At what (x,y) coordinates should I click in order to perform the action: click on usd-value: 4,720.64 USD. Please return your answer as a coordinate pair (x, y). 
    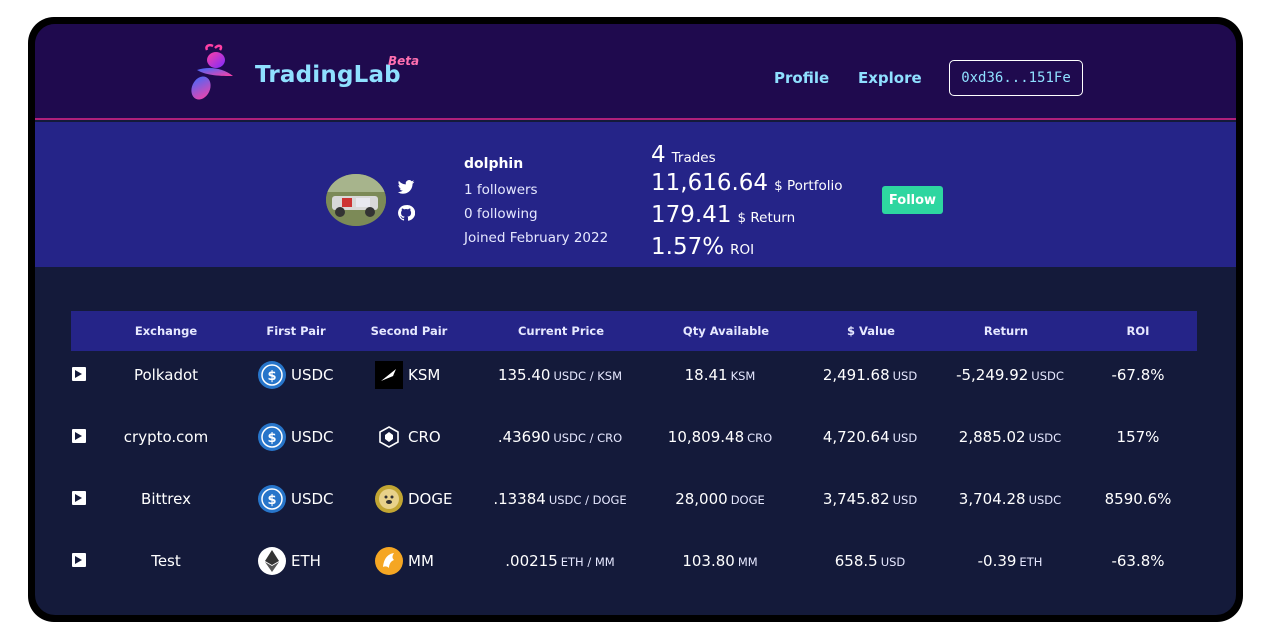
    Looking at the image, I should click on (870, 437).